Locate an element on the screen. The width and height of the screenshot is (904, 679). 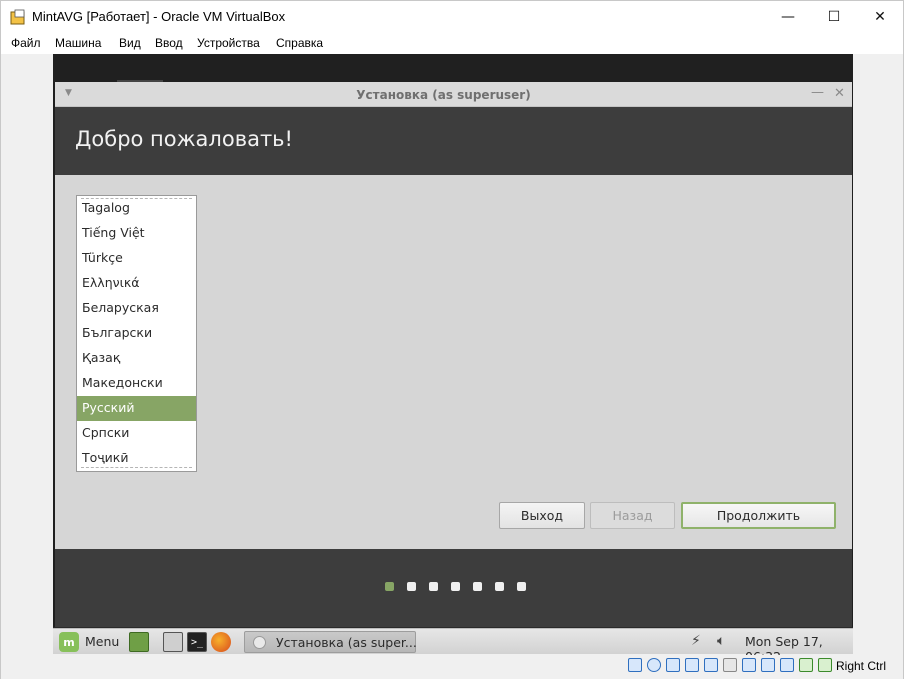
installer-title-bar: ▼ Установка (as superuser) — ✕ is located at coordinates (453, 94).